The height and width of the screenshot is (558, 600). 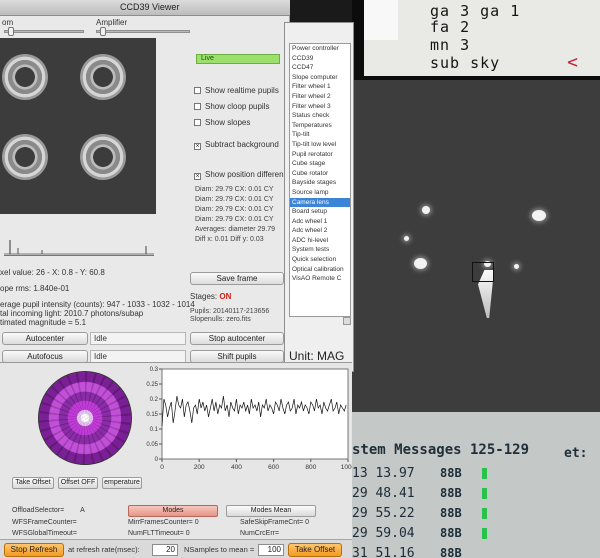 I want to click on ccd39-title-bar: CCD39 Viewer, so click(x=145, y=8).